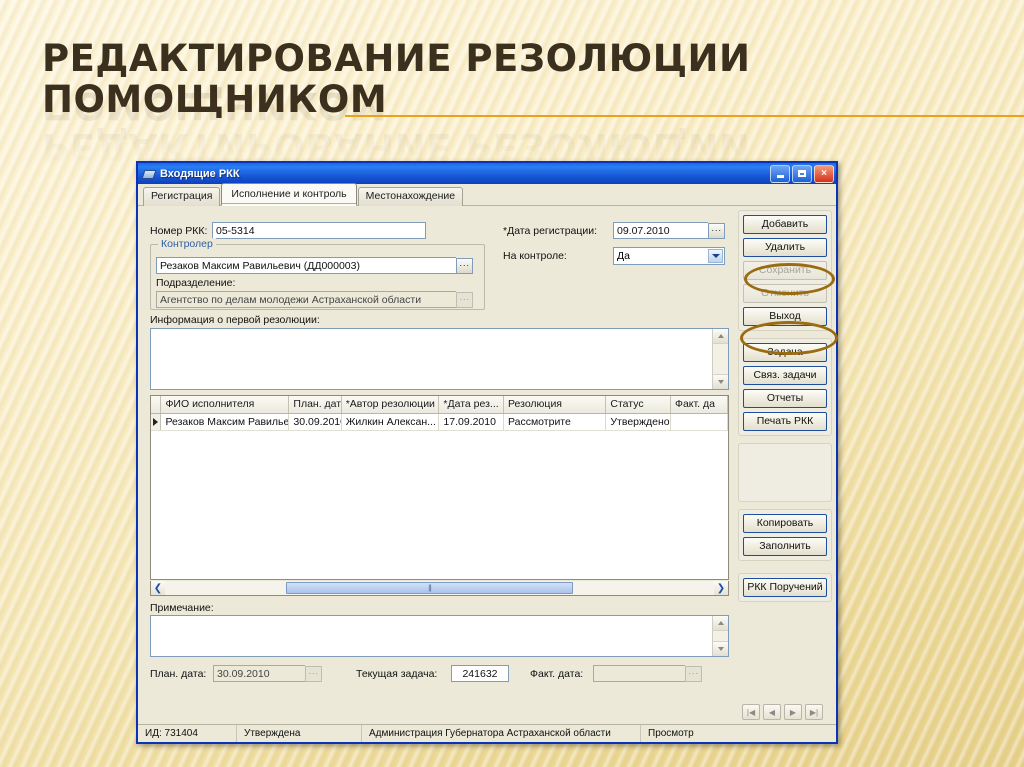 This screenshot has height=767, width=1024. Describe the element at coordinates (684, 116) in the screenshot. I see `title-divider-rule` at that location.